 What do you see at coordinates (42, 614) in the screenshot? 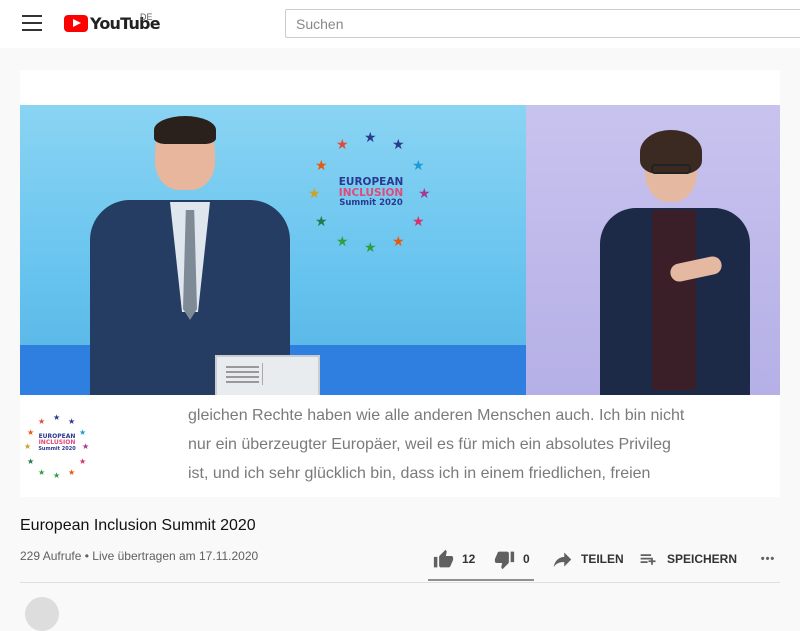
I see `channel-avatar` at bounding box center [42, 614].